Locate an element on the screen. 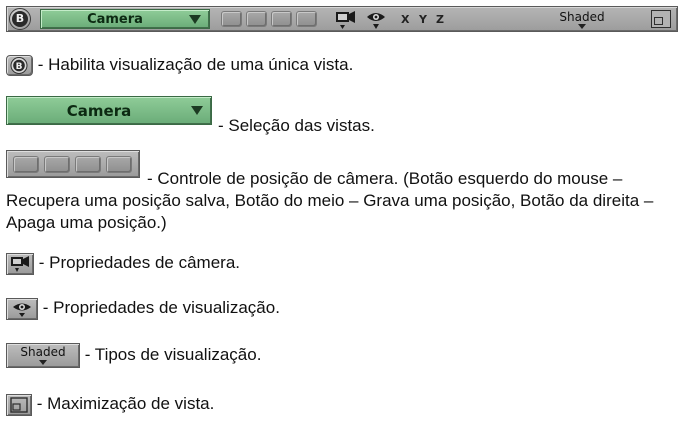 Image resolution: width=683 pixels, height=423 pixels. shading-type-label: Shaded is located at coordinates (582, 17).